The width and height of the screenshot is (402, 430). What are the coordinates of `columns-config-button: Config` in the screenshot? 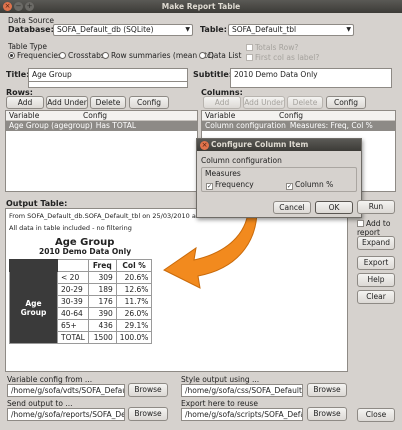 It's located at (346, 102).